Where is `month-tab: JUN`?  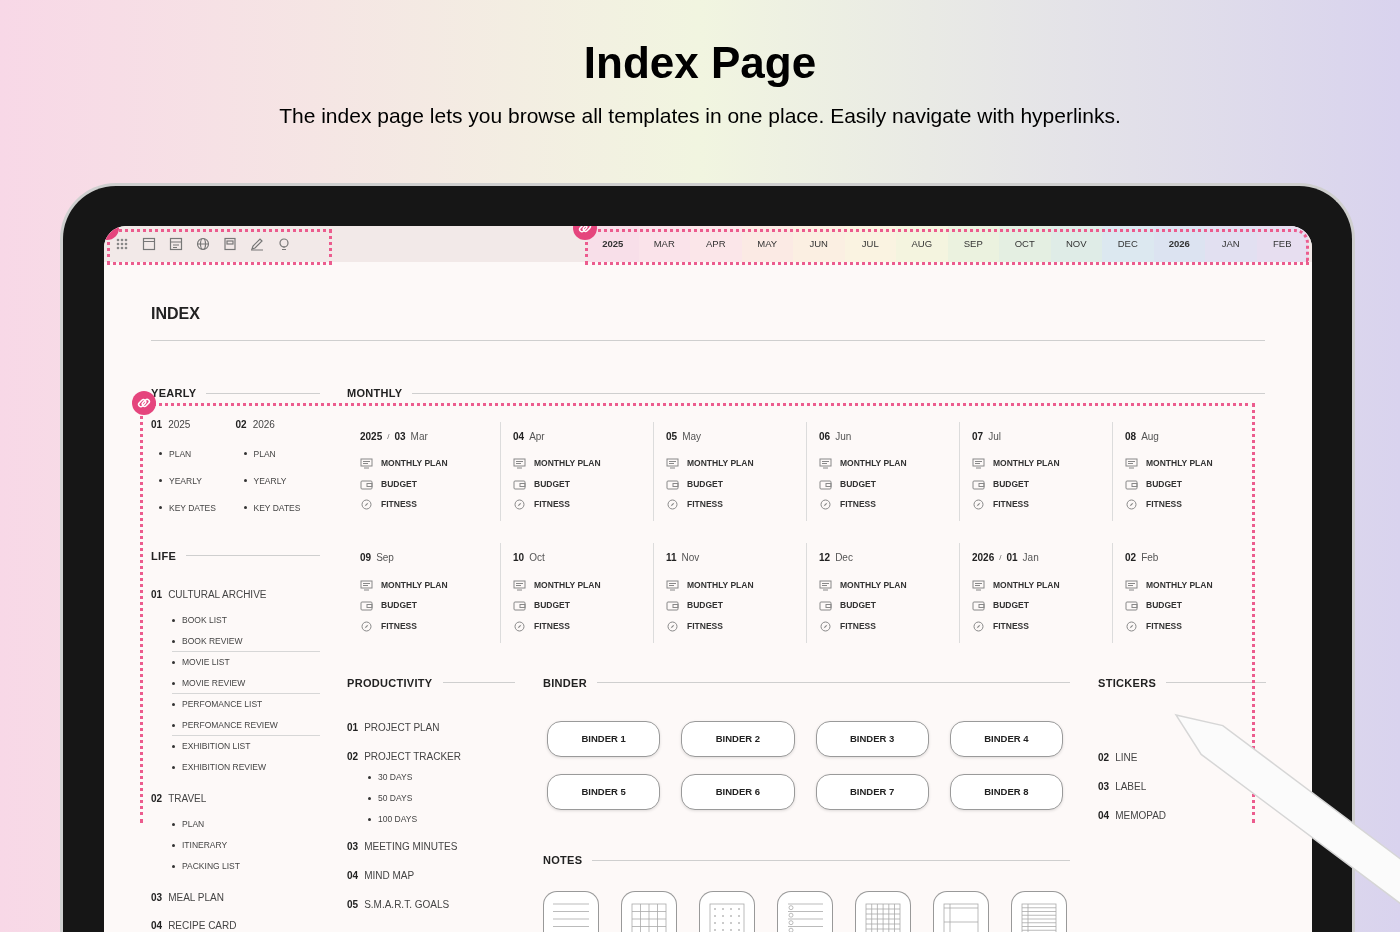
month-tab: JUN is located at coordinates (819, 244).